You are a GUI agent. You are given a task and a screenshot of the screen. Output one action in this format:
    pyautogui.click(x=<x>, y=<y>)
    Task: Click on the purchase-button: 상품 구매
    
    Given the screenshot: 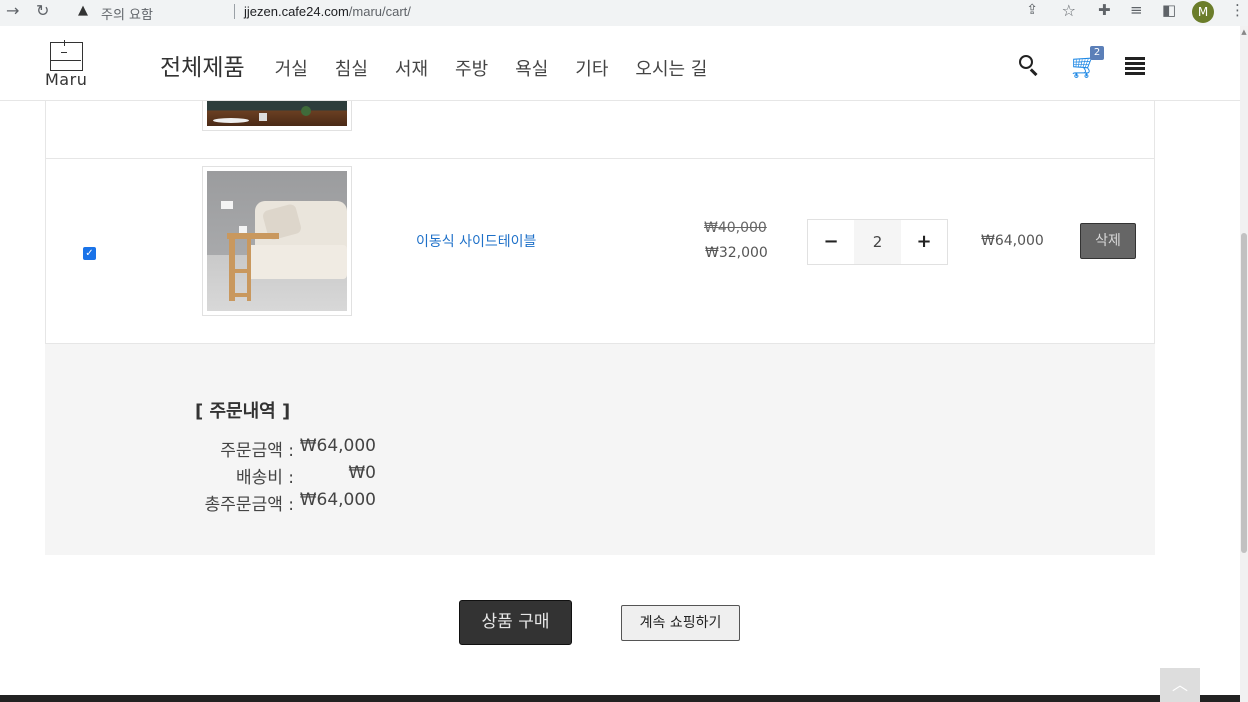 What is the action you would take?
    pyautogui.click(x=515, y=622)
    